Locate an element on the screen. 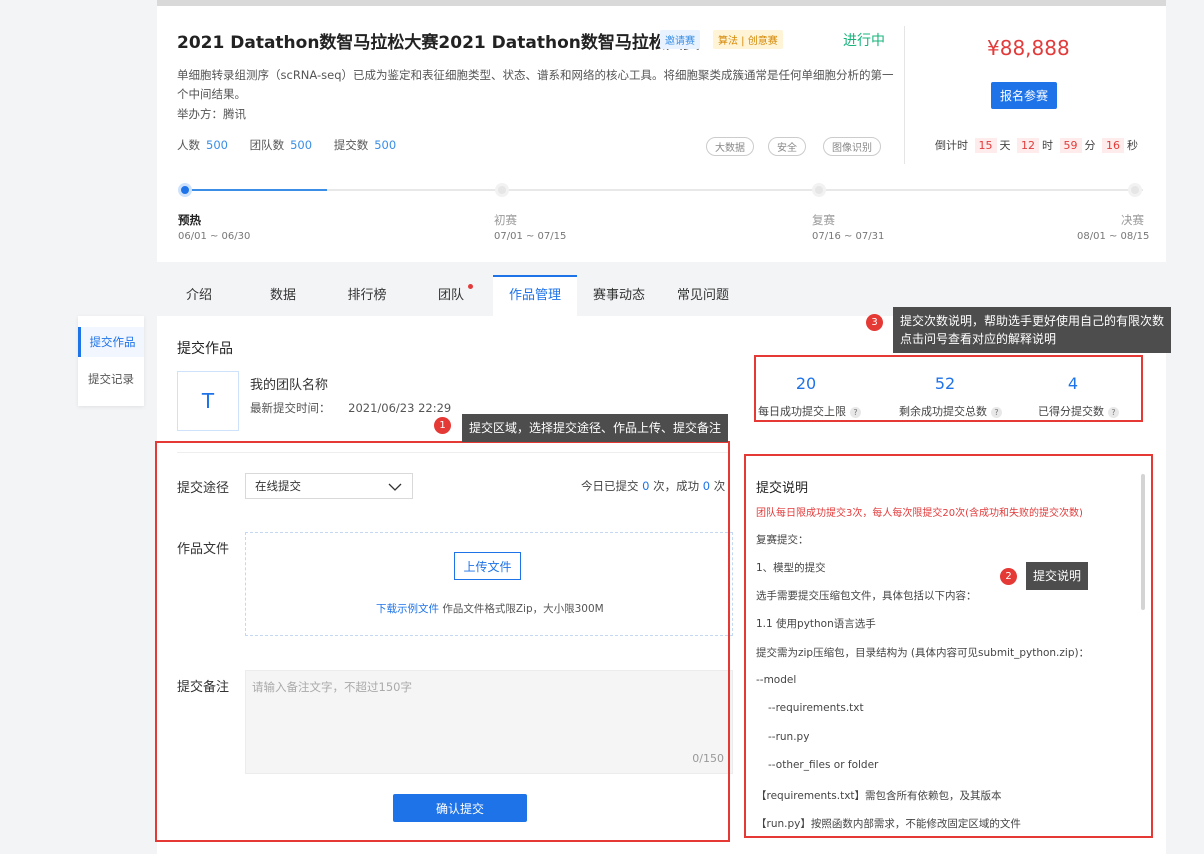 This screenshot has width=1204, height=854. stage-date: 07/16 ~ 07/31 is located at coordinates (848, 236).